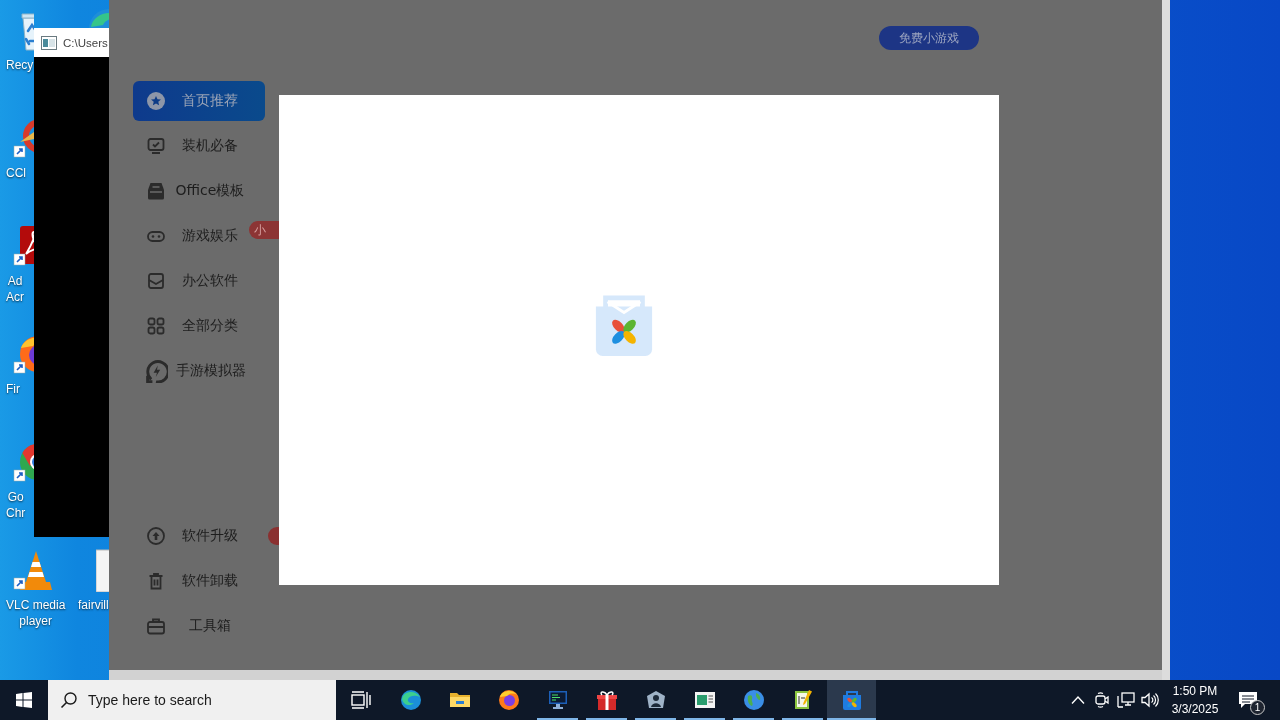  What do you see at coordinates (156, 371) in the screenshot?
I see `lightning-ring-icon` at bounding box center [156, 371].